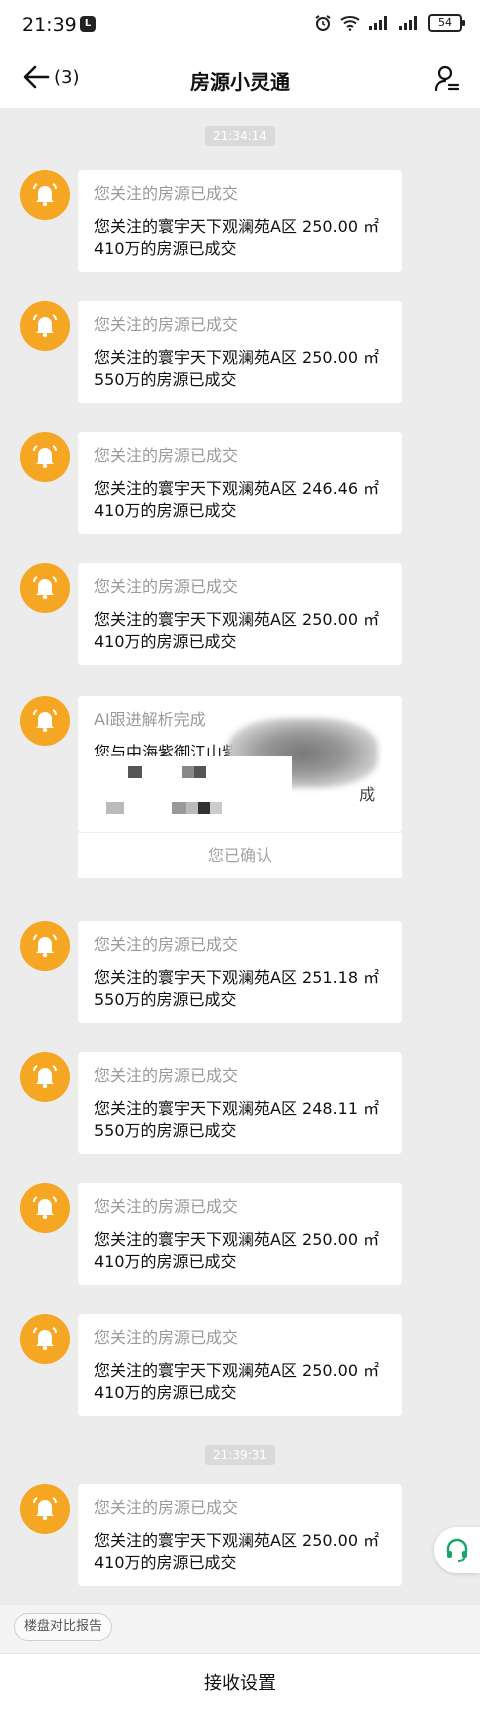  What do you see at coordinates (389, 23) in the screenshot?
I see `status-icons: 54` at bounding box center [389, 23].